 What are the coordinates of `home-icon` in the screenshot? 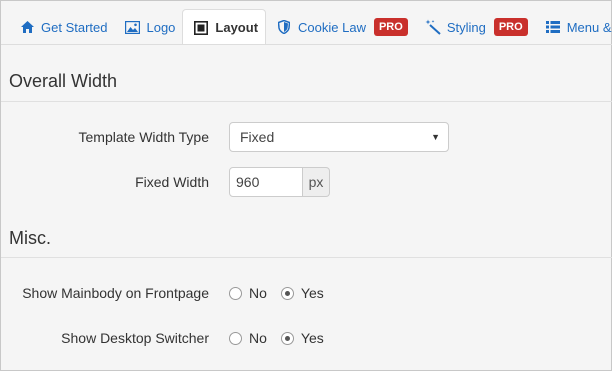 It's located at (27, 27).